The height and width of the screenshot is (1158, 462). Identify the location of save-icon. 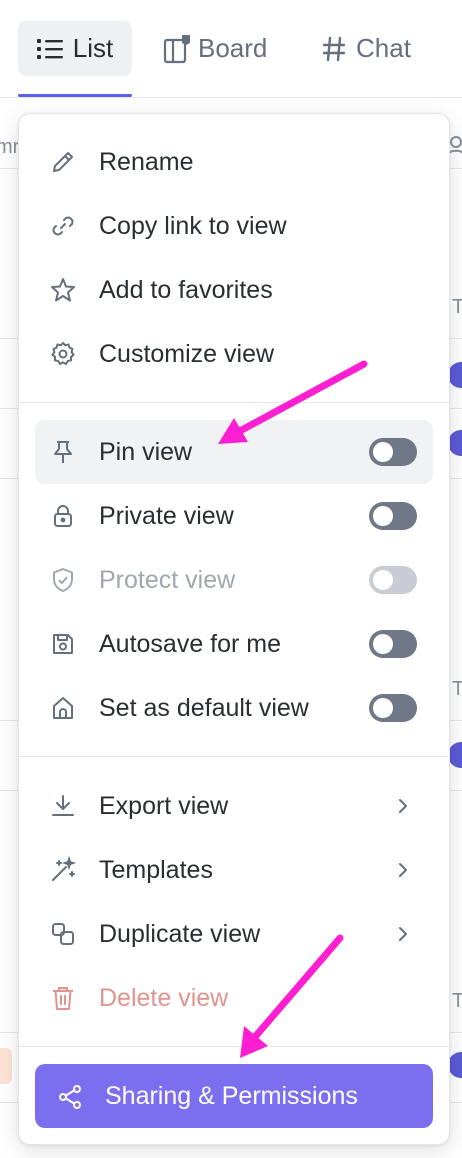
(63, 644).